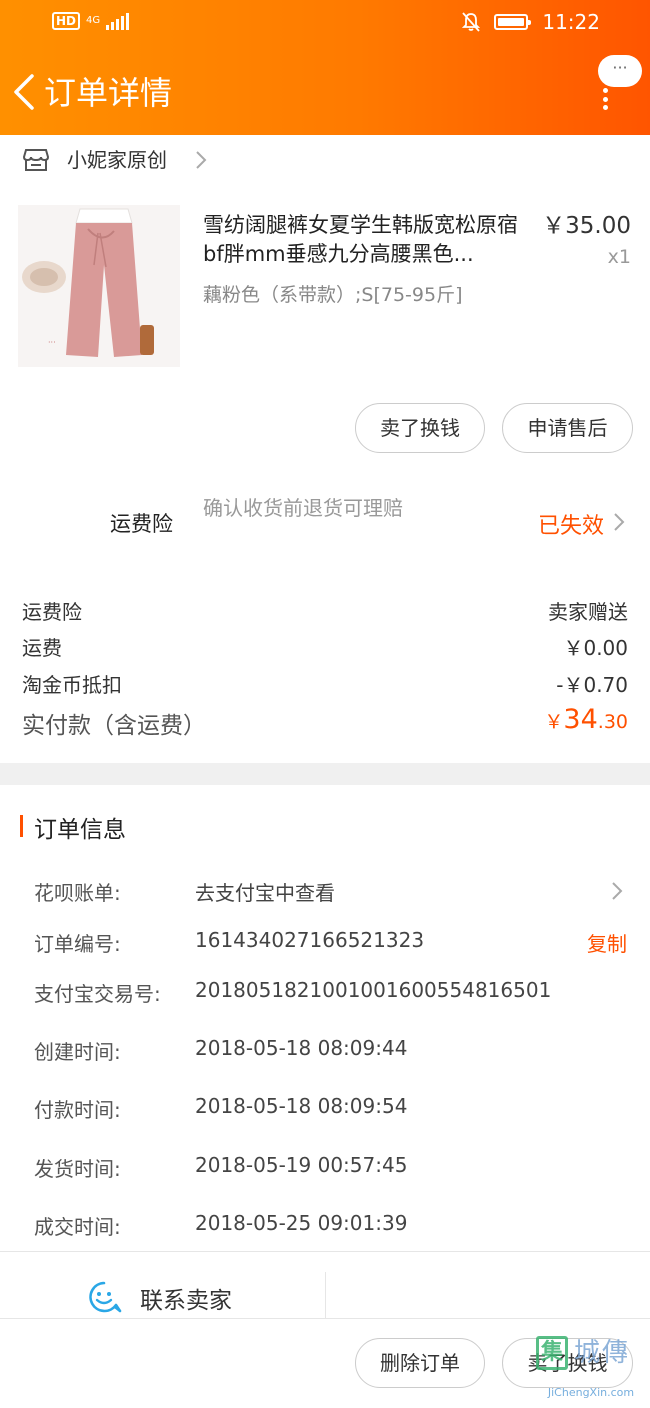 Image resolution: width=650 pixels, height=1408 pixels. What do you see at coordinates (373, 990) in the screenshot?
I see `info-value: 2018051821001001600554816501` at bounding box center [373, 990].